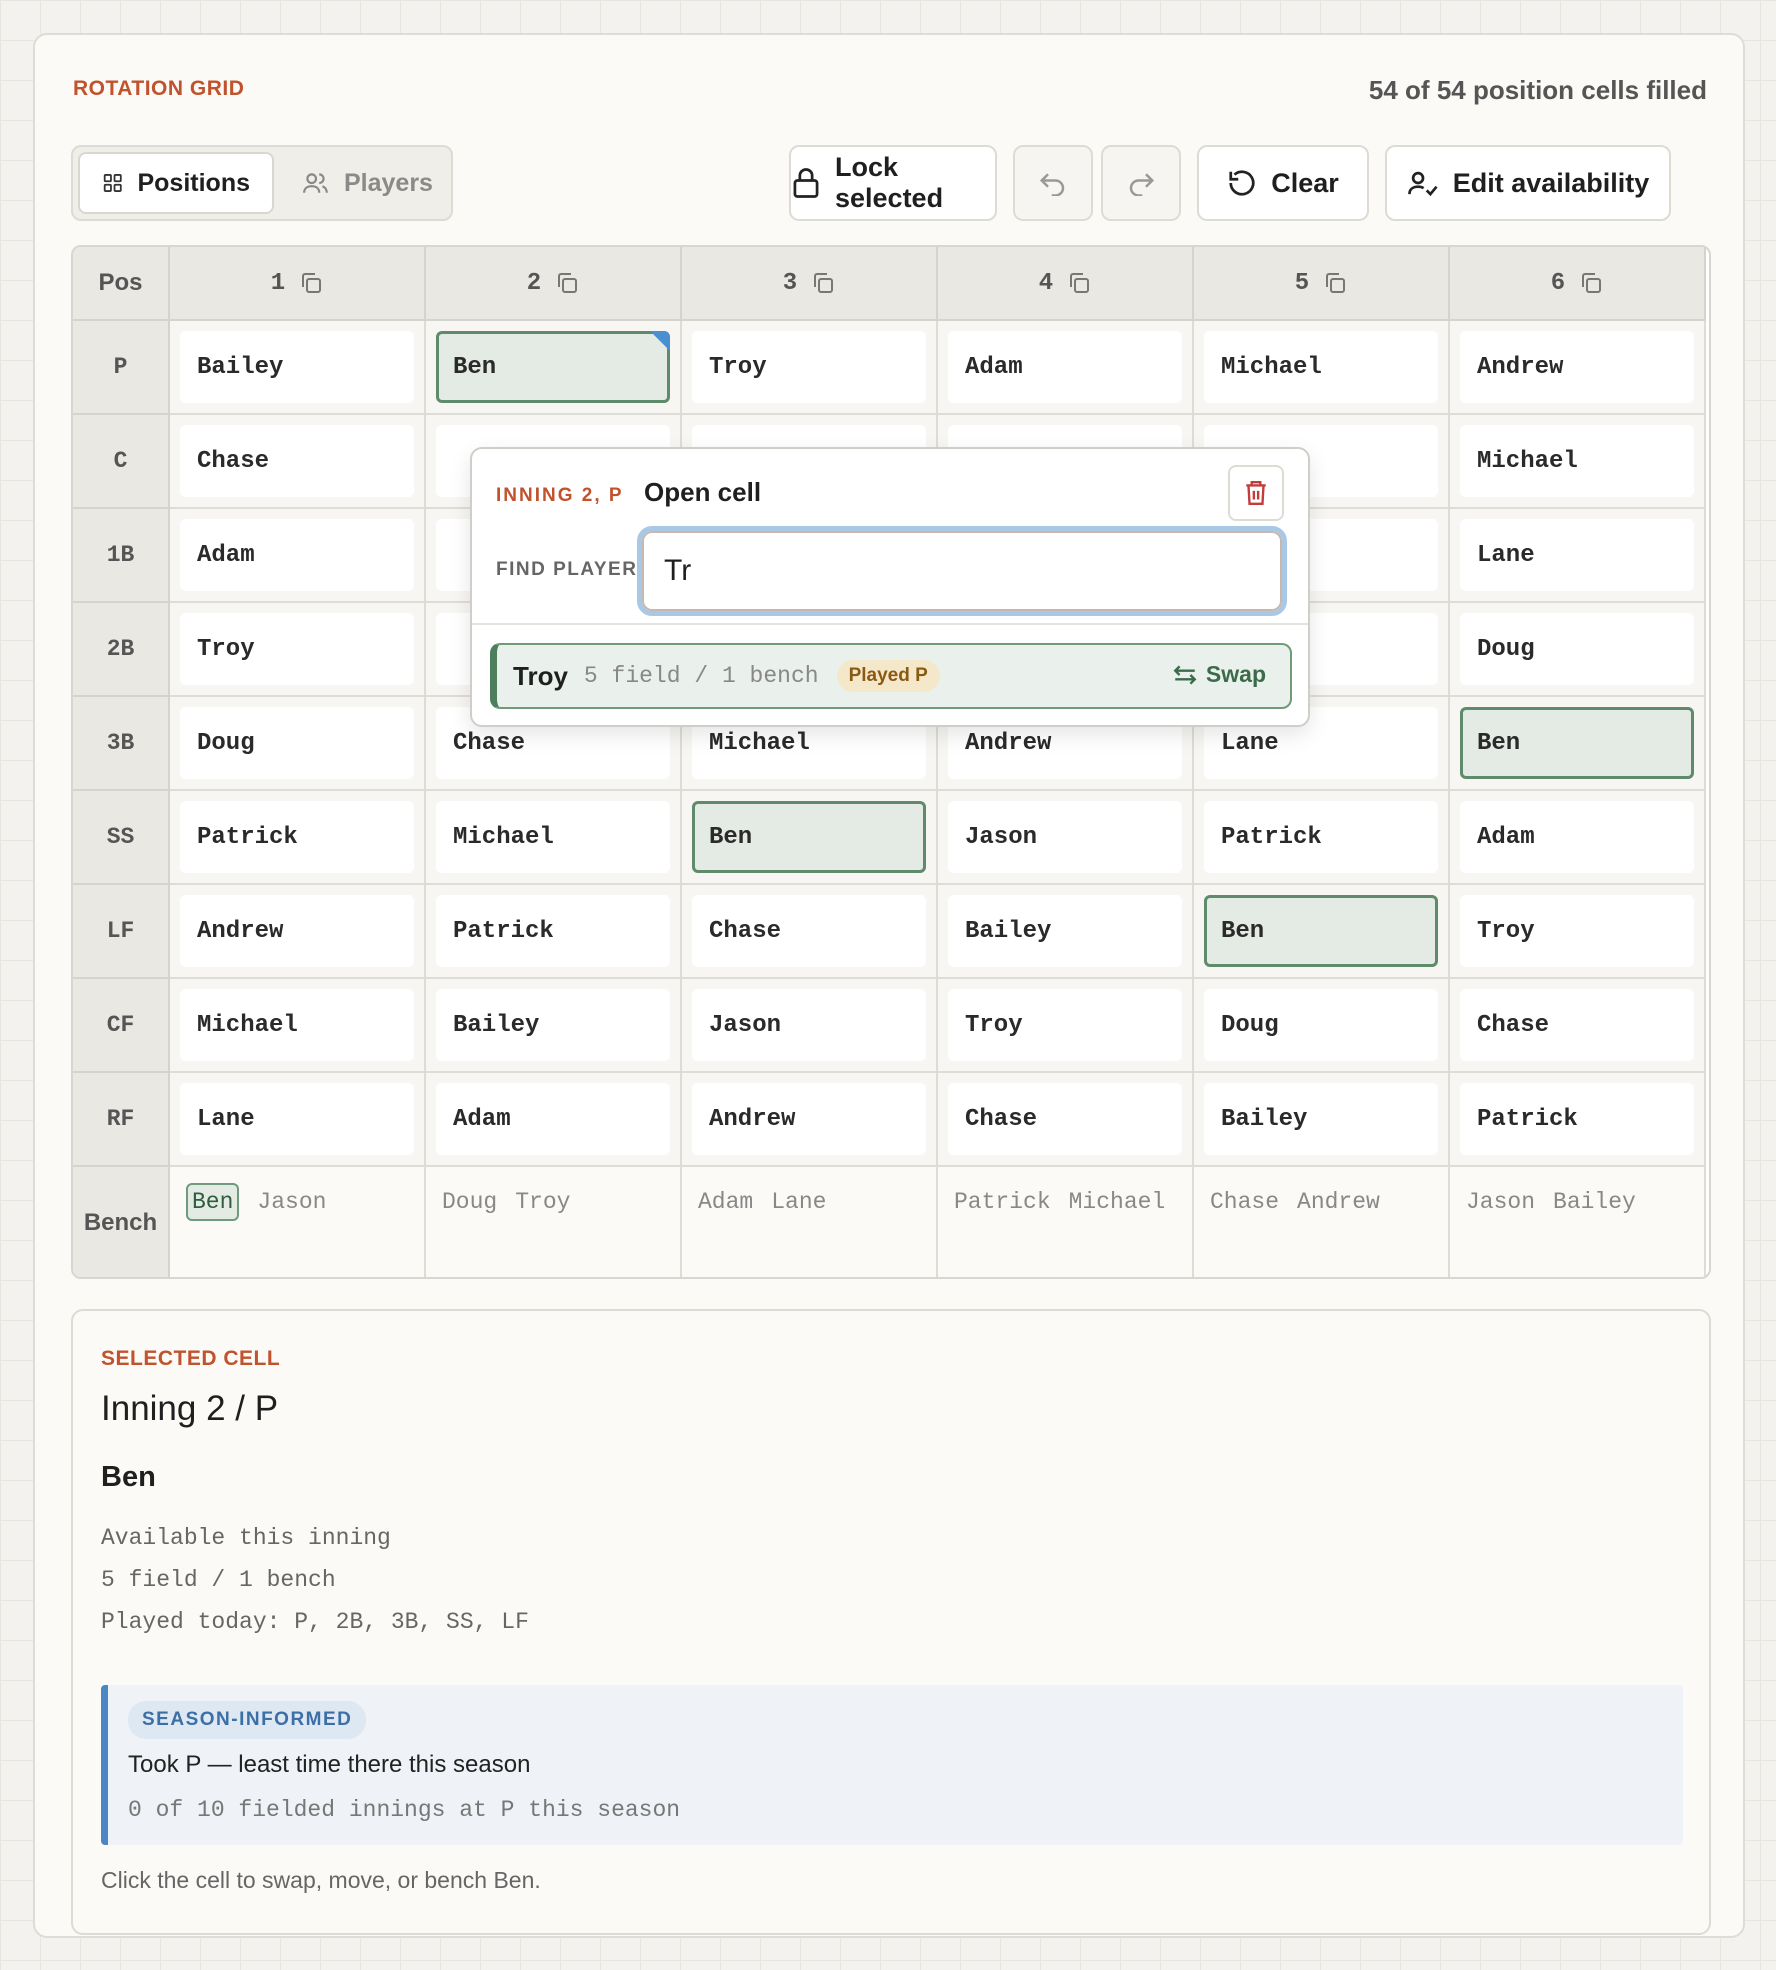 This screenshot has width=1776, height=1970. Describe the element at coordinates (1558, 283) in the screenshot. I see `inning-number: 6` at that location.